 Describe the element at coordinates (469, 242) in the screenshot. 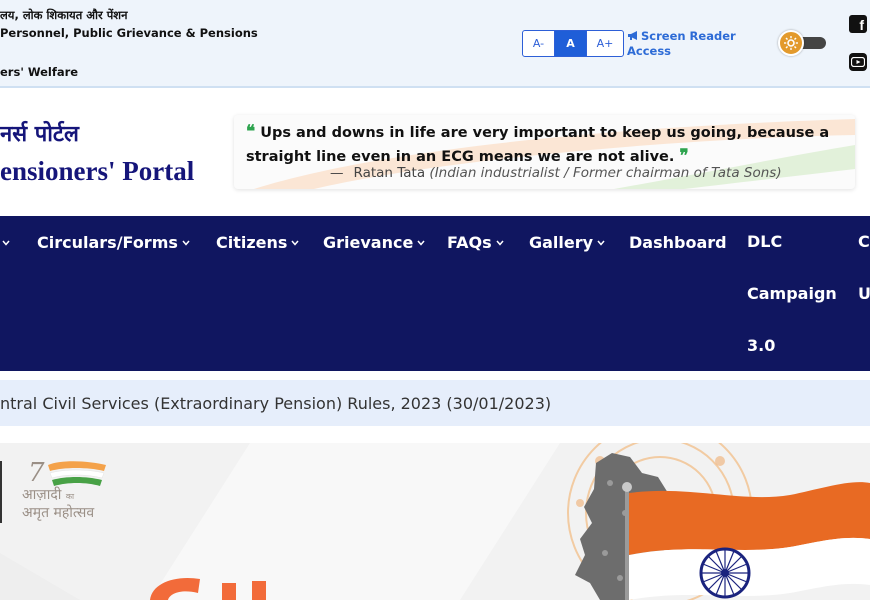

I see `nav-label: FAQs` at that location.